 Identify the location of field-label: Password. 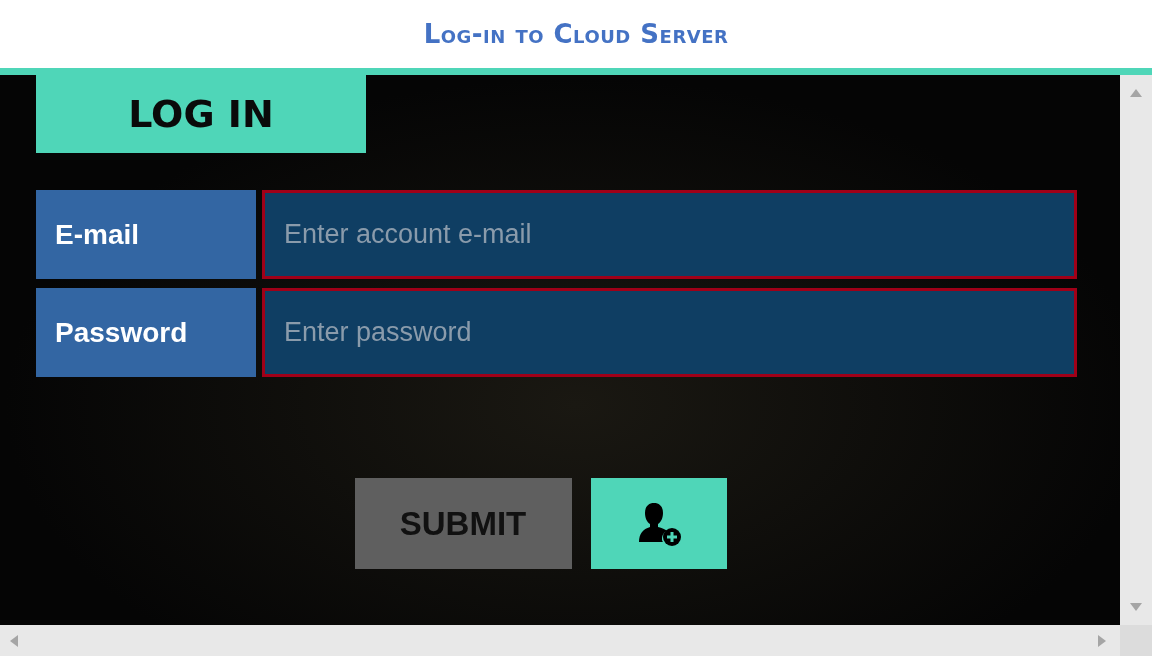
(146, 332).